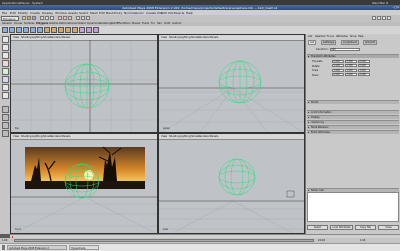 The height and width of the screenshot is (251, 400). I want to click on split-polygon-icon, so click(89, 30).